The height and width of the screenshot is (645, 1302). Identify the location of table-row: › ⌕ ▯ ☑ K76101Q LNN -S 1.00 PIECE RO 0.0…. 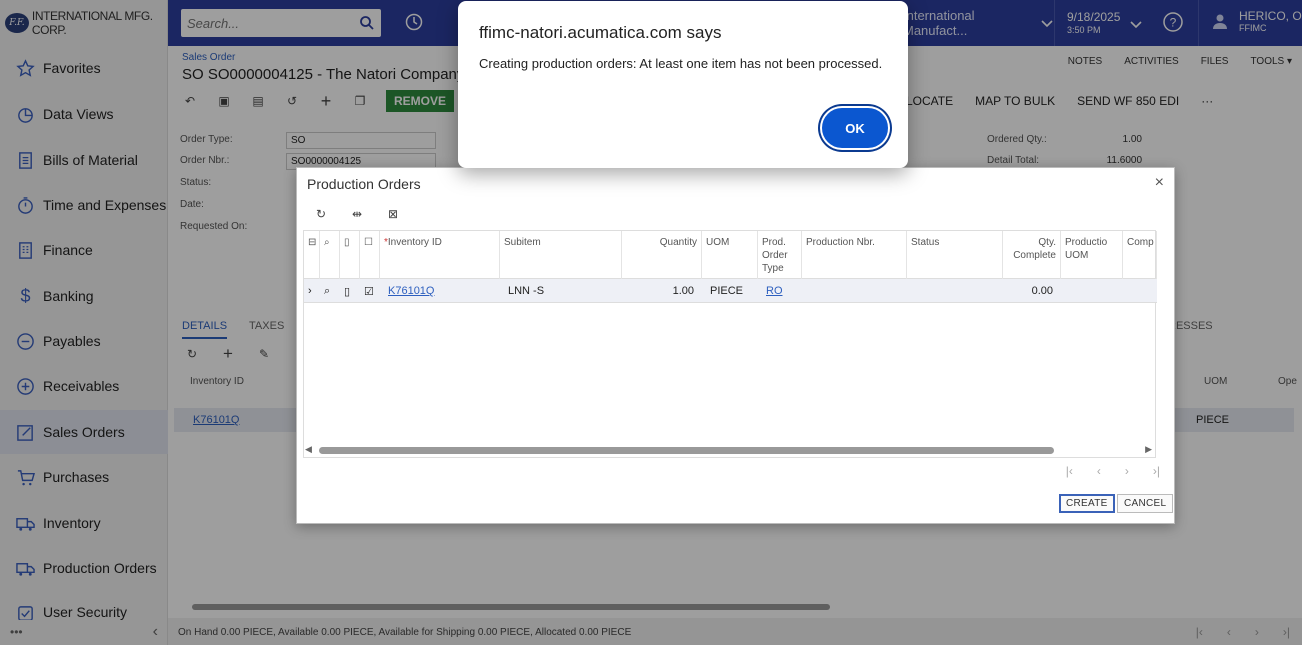
(730, 291).